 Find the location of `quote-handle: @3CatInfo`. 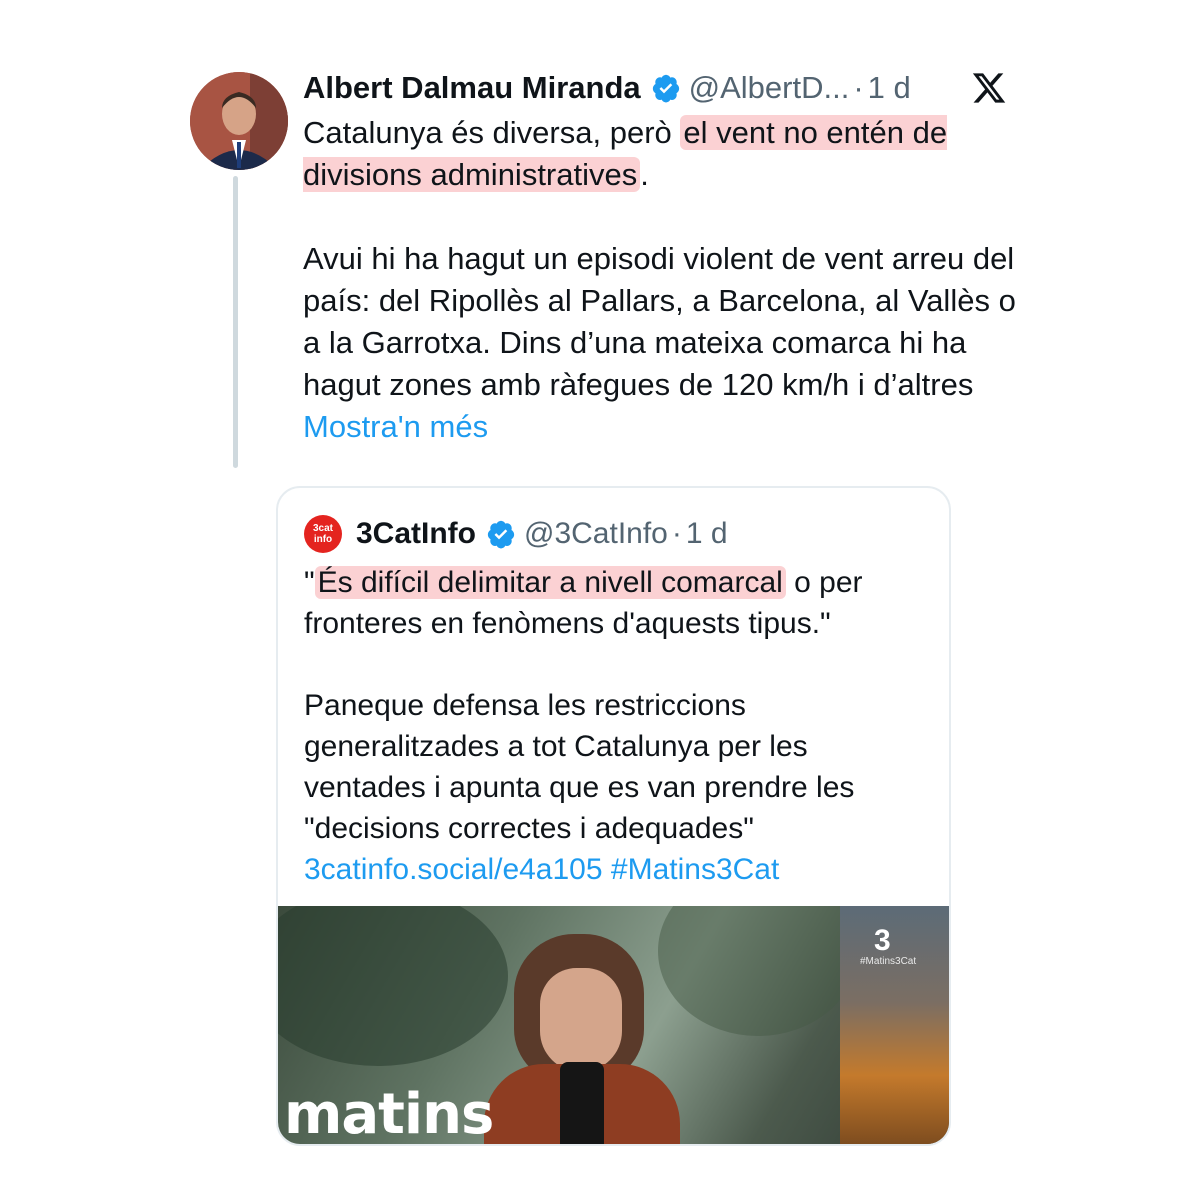

quote-handle: @3CatInfo is located at coordinates (596, 534).